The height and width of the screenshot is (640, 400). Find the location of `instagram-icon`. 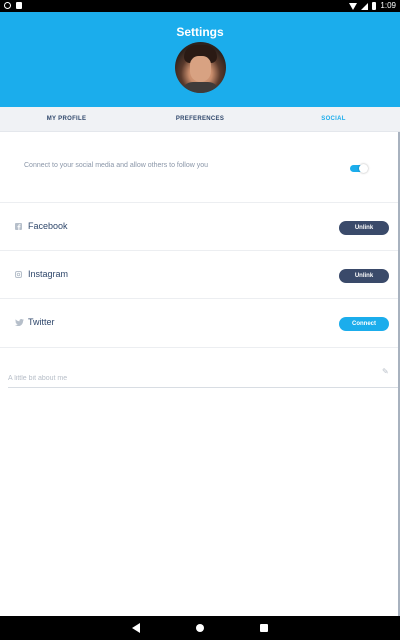

instagram-icon is located at coordinates (18, 274).